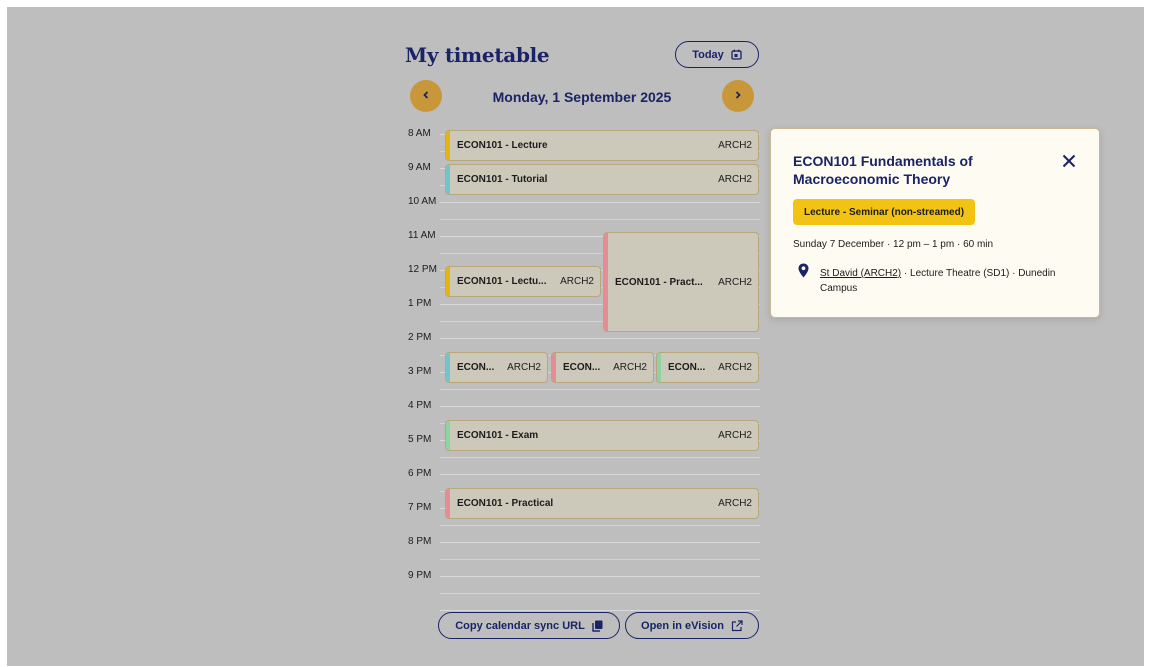  I want to click on next-day-button, so click(738, 96).